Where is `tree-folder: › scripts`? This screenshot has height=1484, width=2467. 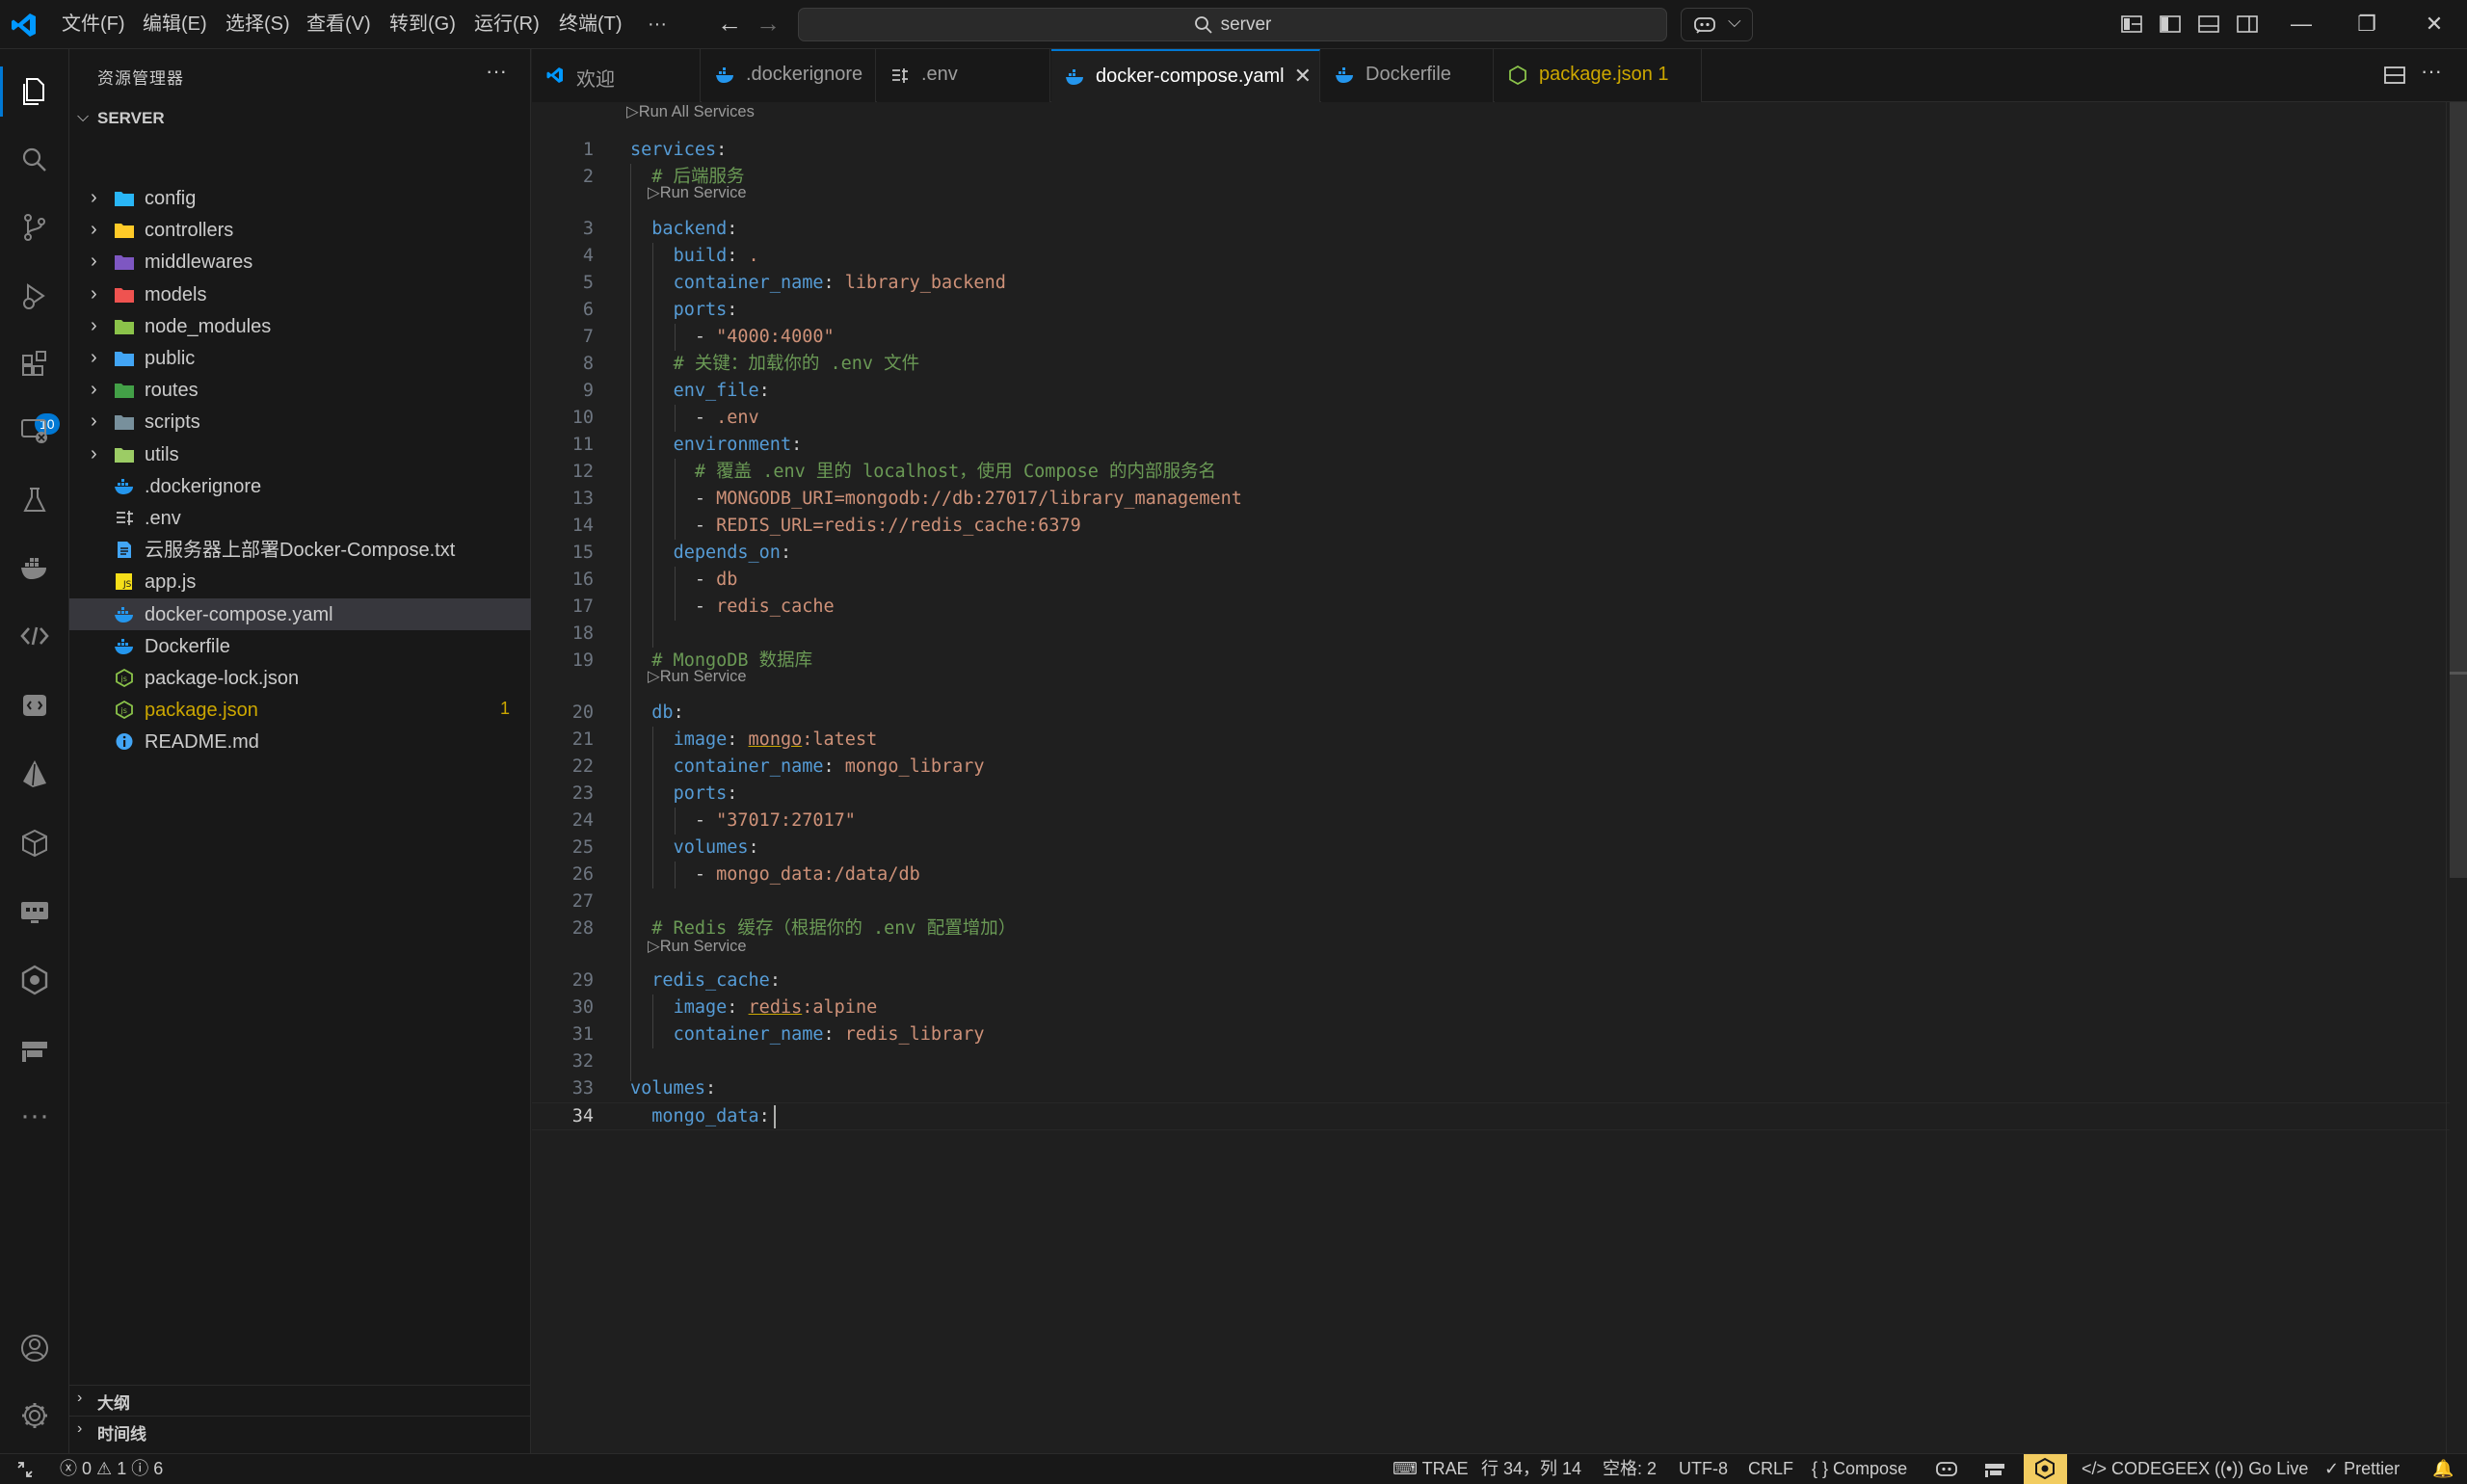 tree-folder: › scripts is located at coordinates (300, 421).